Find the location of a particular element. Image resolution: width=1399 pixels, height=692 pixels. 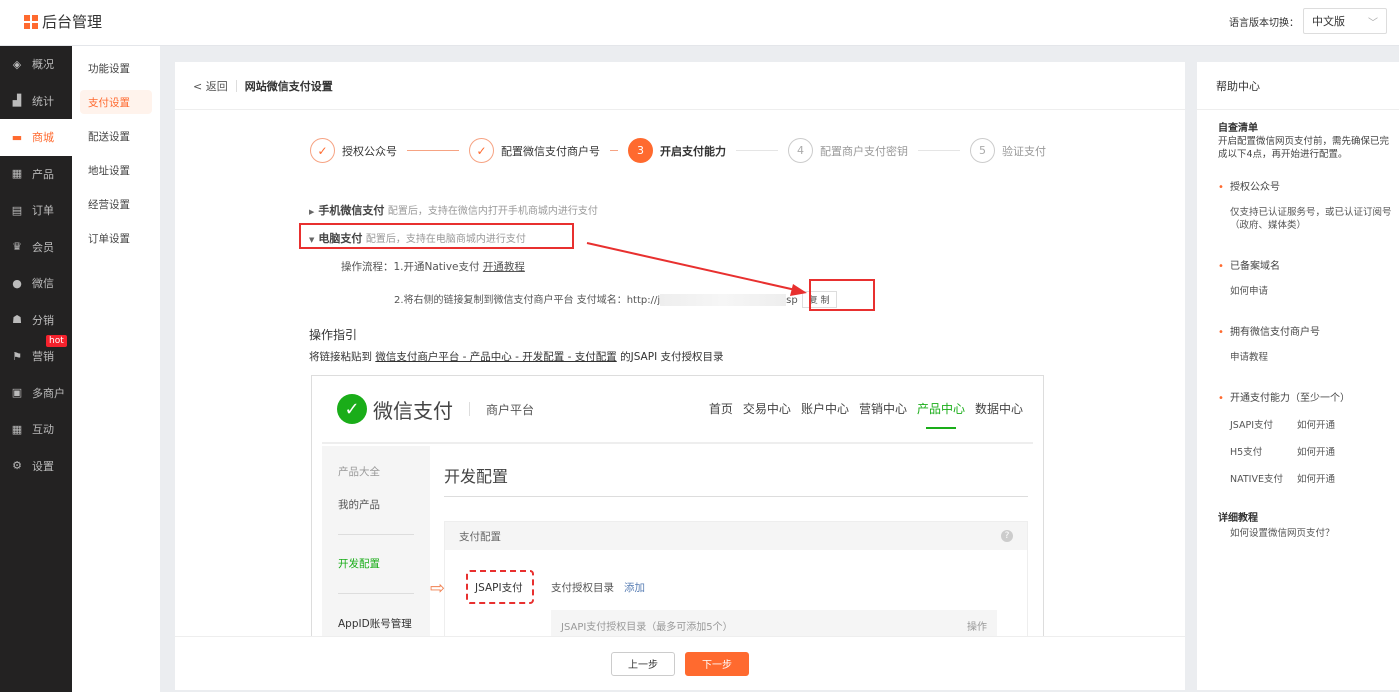

wechat-icon: ● is located at coordinates (17, 283).